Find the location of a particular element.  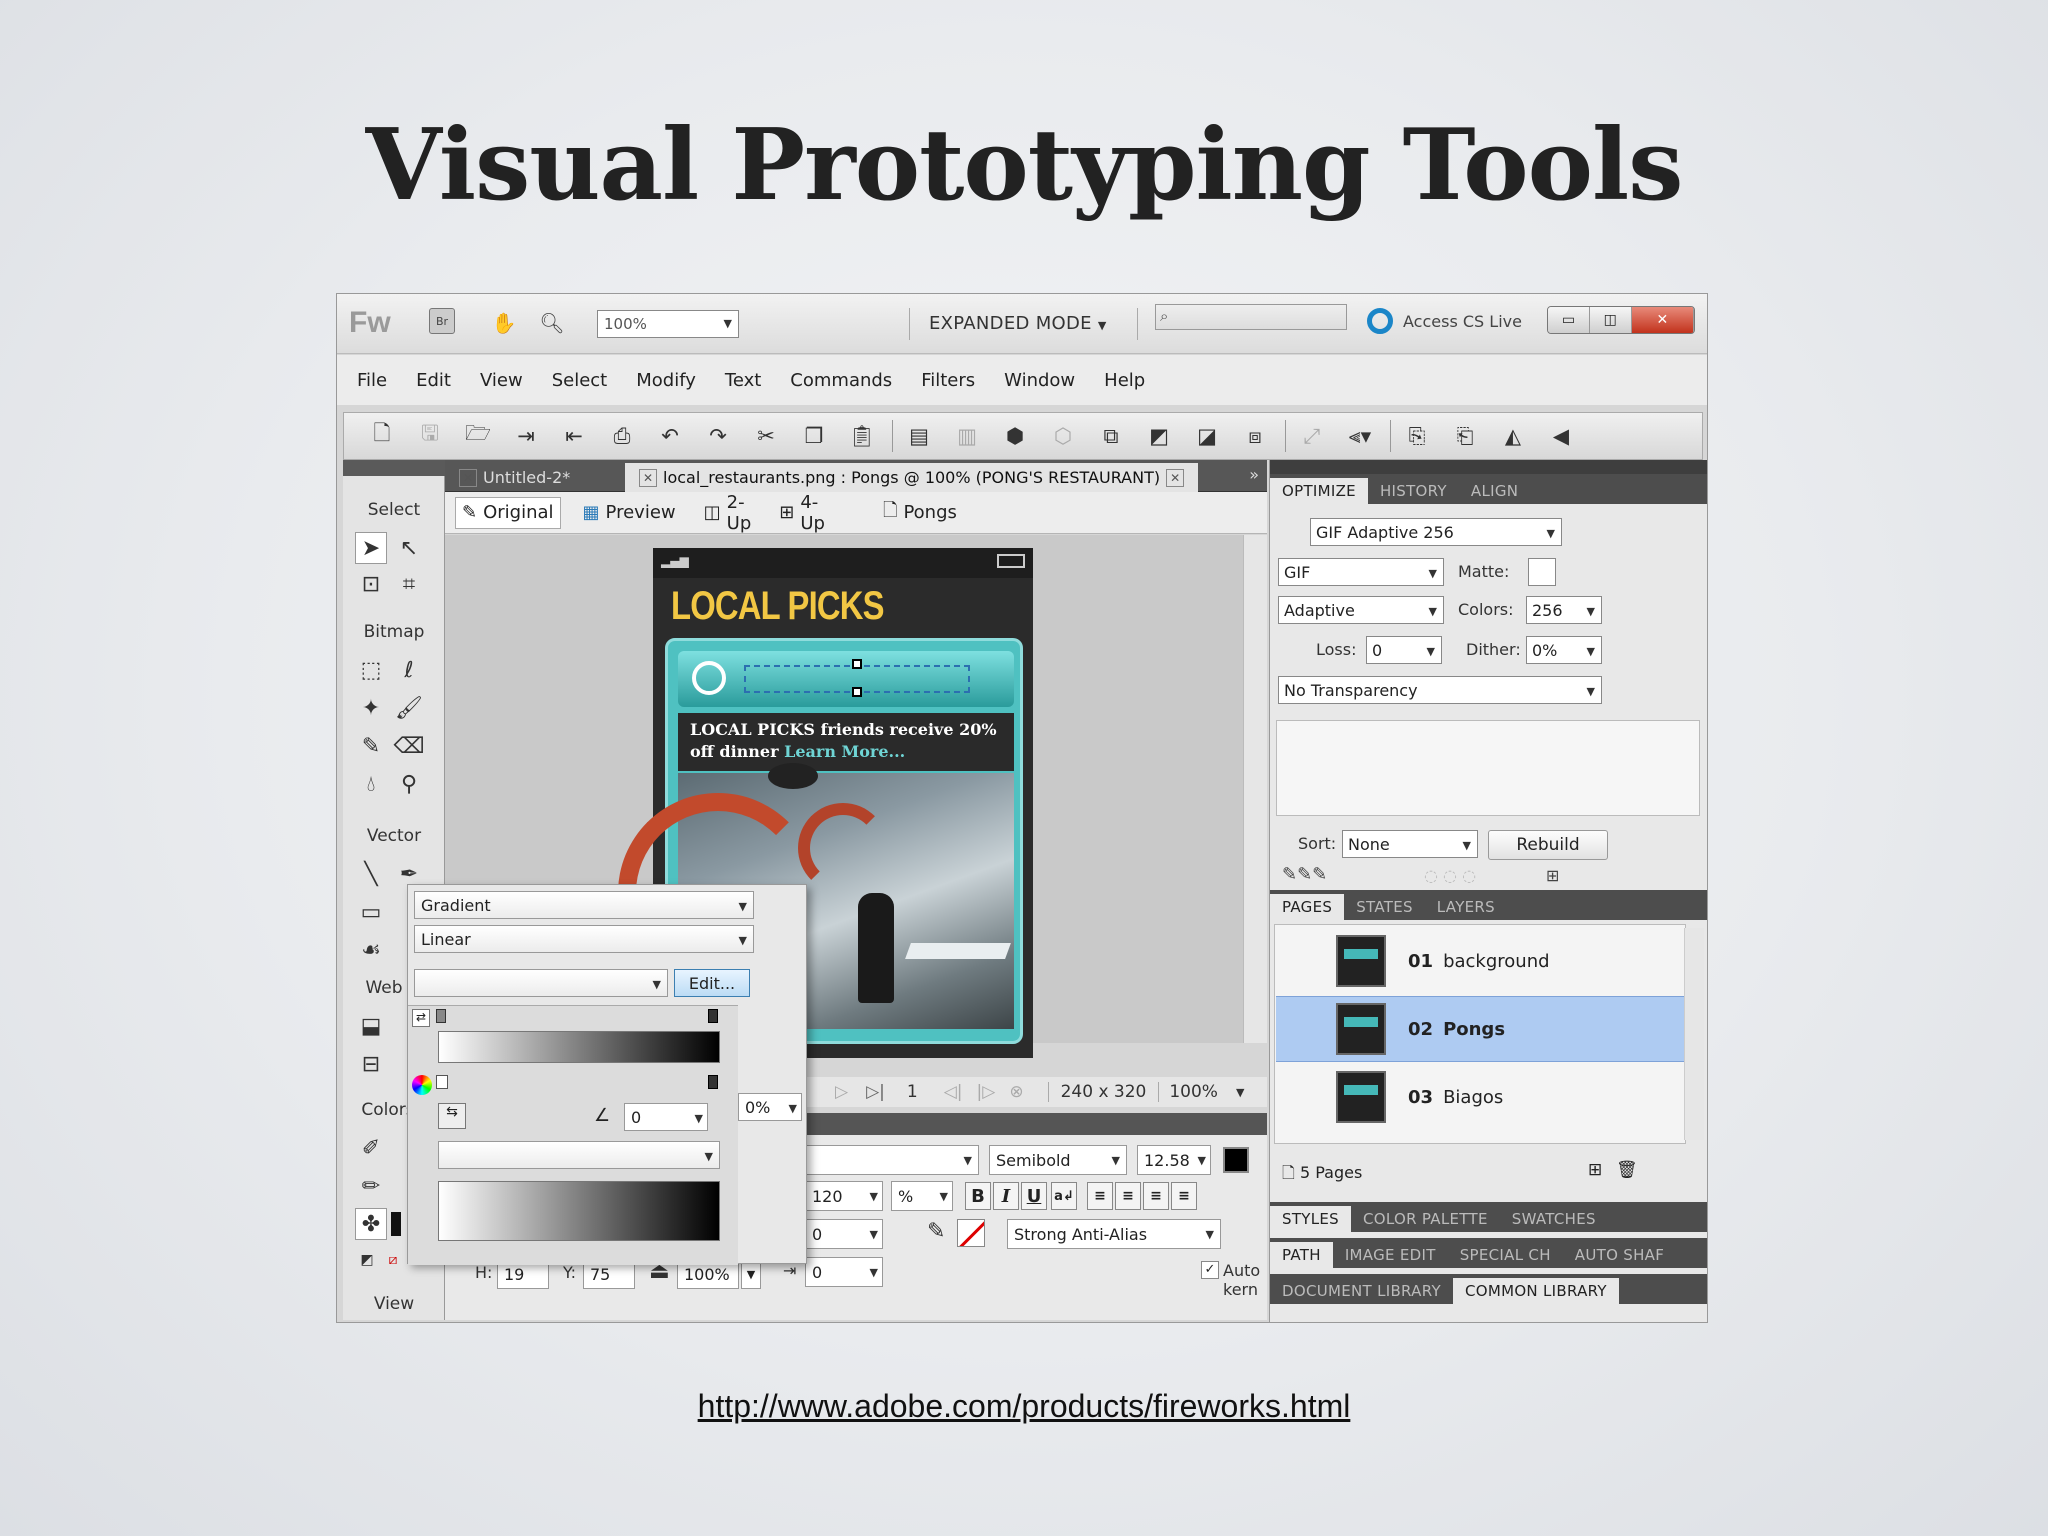

subselect-tool-icon: ↖ is located at coordinates (409, 548).